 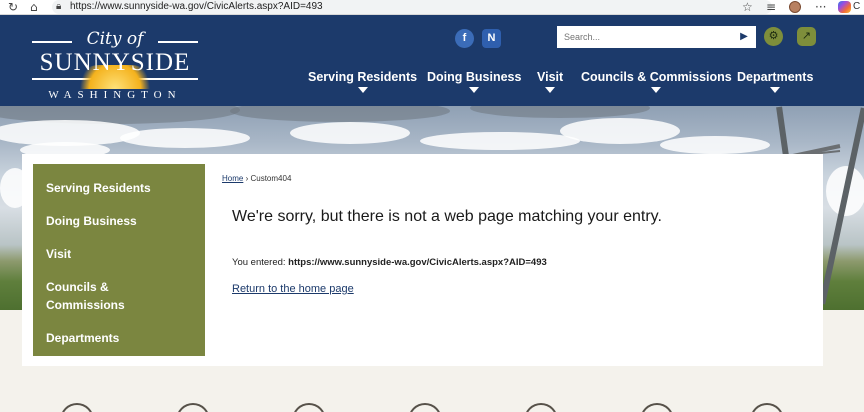 I want to click on profile-avatar, so click(x=795, y=7).